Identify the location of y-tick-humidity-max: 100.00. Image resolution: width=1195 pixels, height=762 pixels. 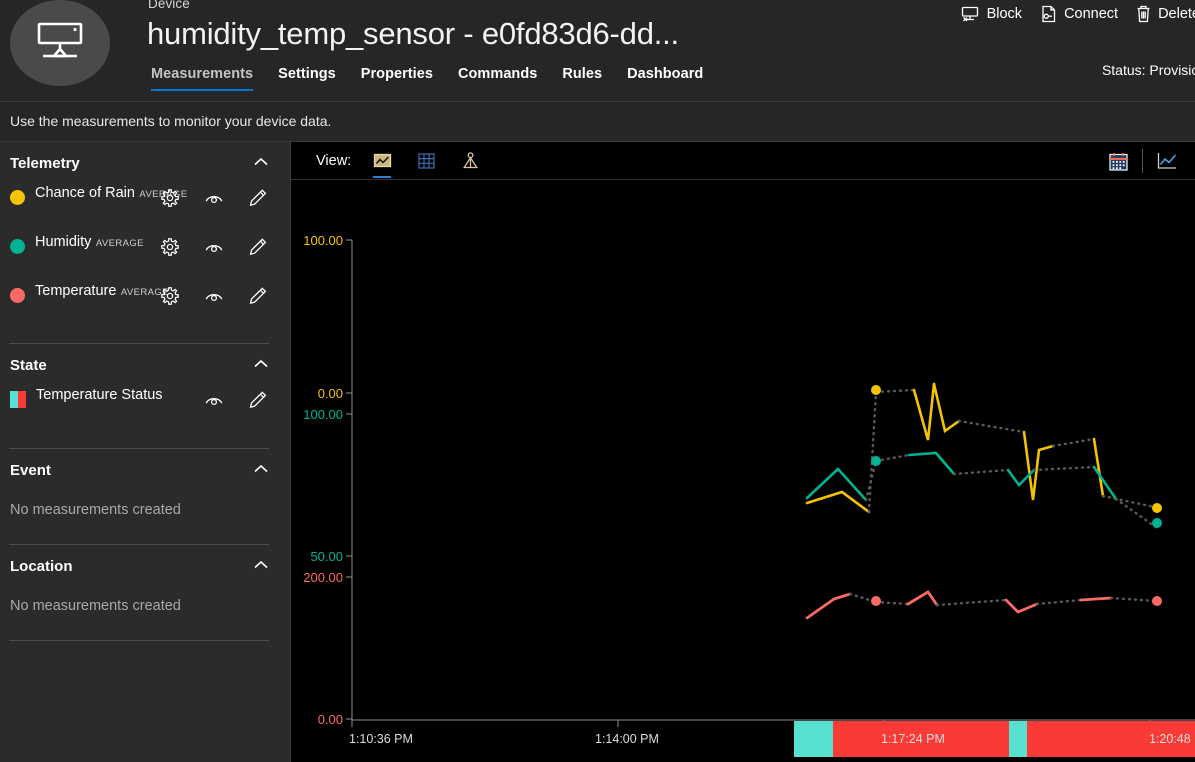
(323, 414).